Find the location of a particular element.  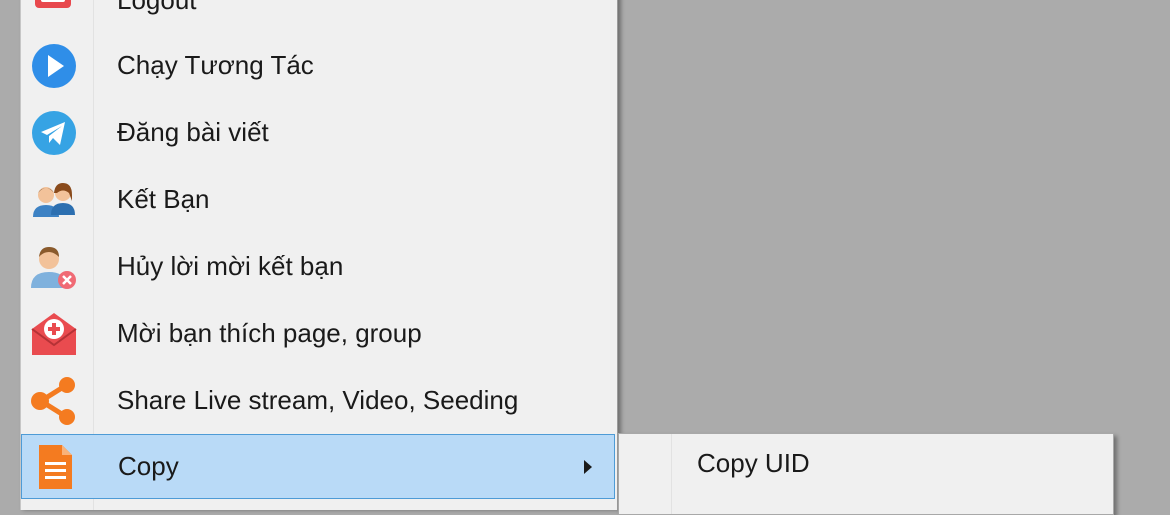

menu-item-post: Đăng bài viết is located at coordinates (318, 132).